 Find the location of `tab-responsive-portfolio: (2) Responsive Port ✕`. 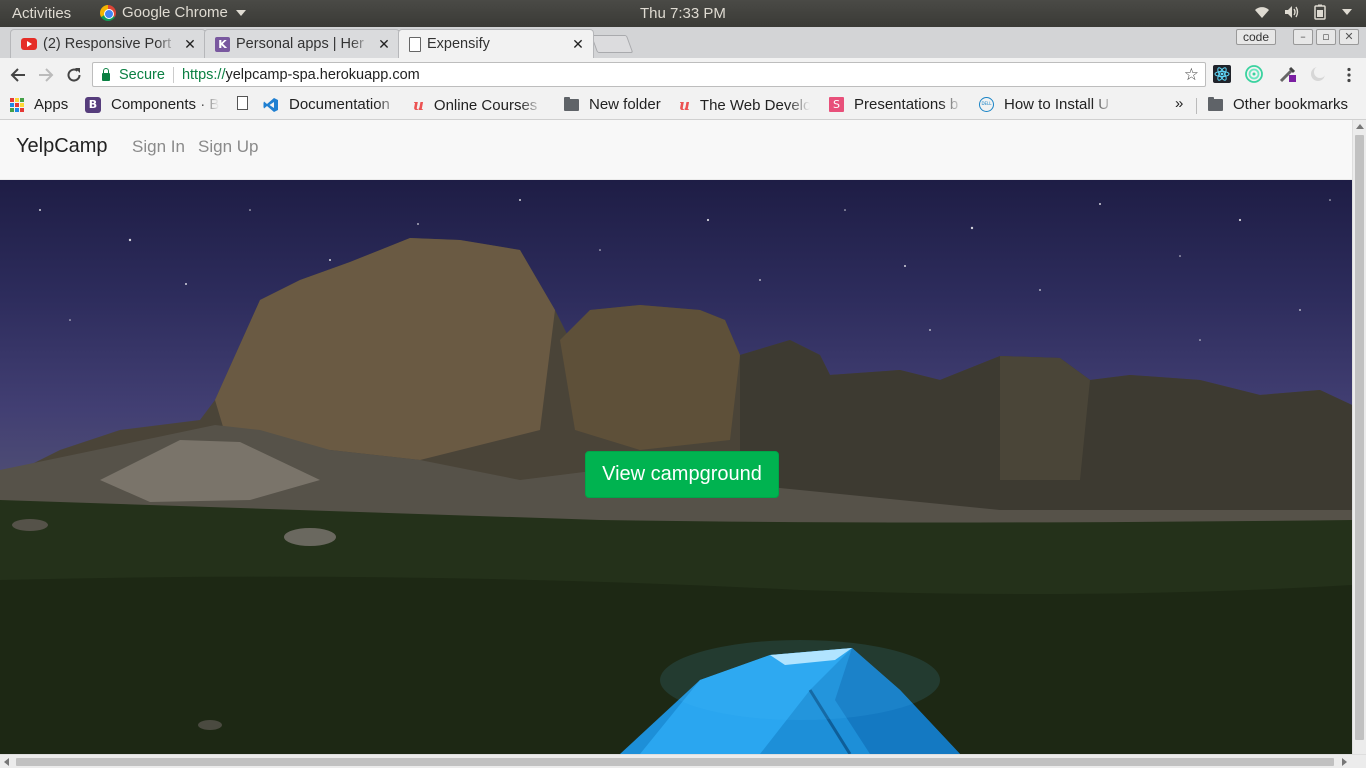

tab-responsive-portfolio: (2) Responsive Port ✕ is located at coordinates (108, 43).